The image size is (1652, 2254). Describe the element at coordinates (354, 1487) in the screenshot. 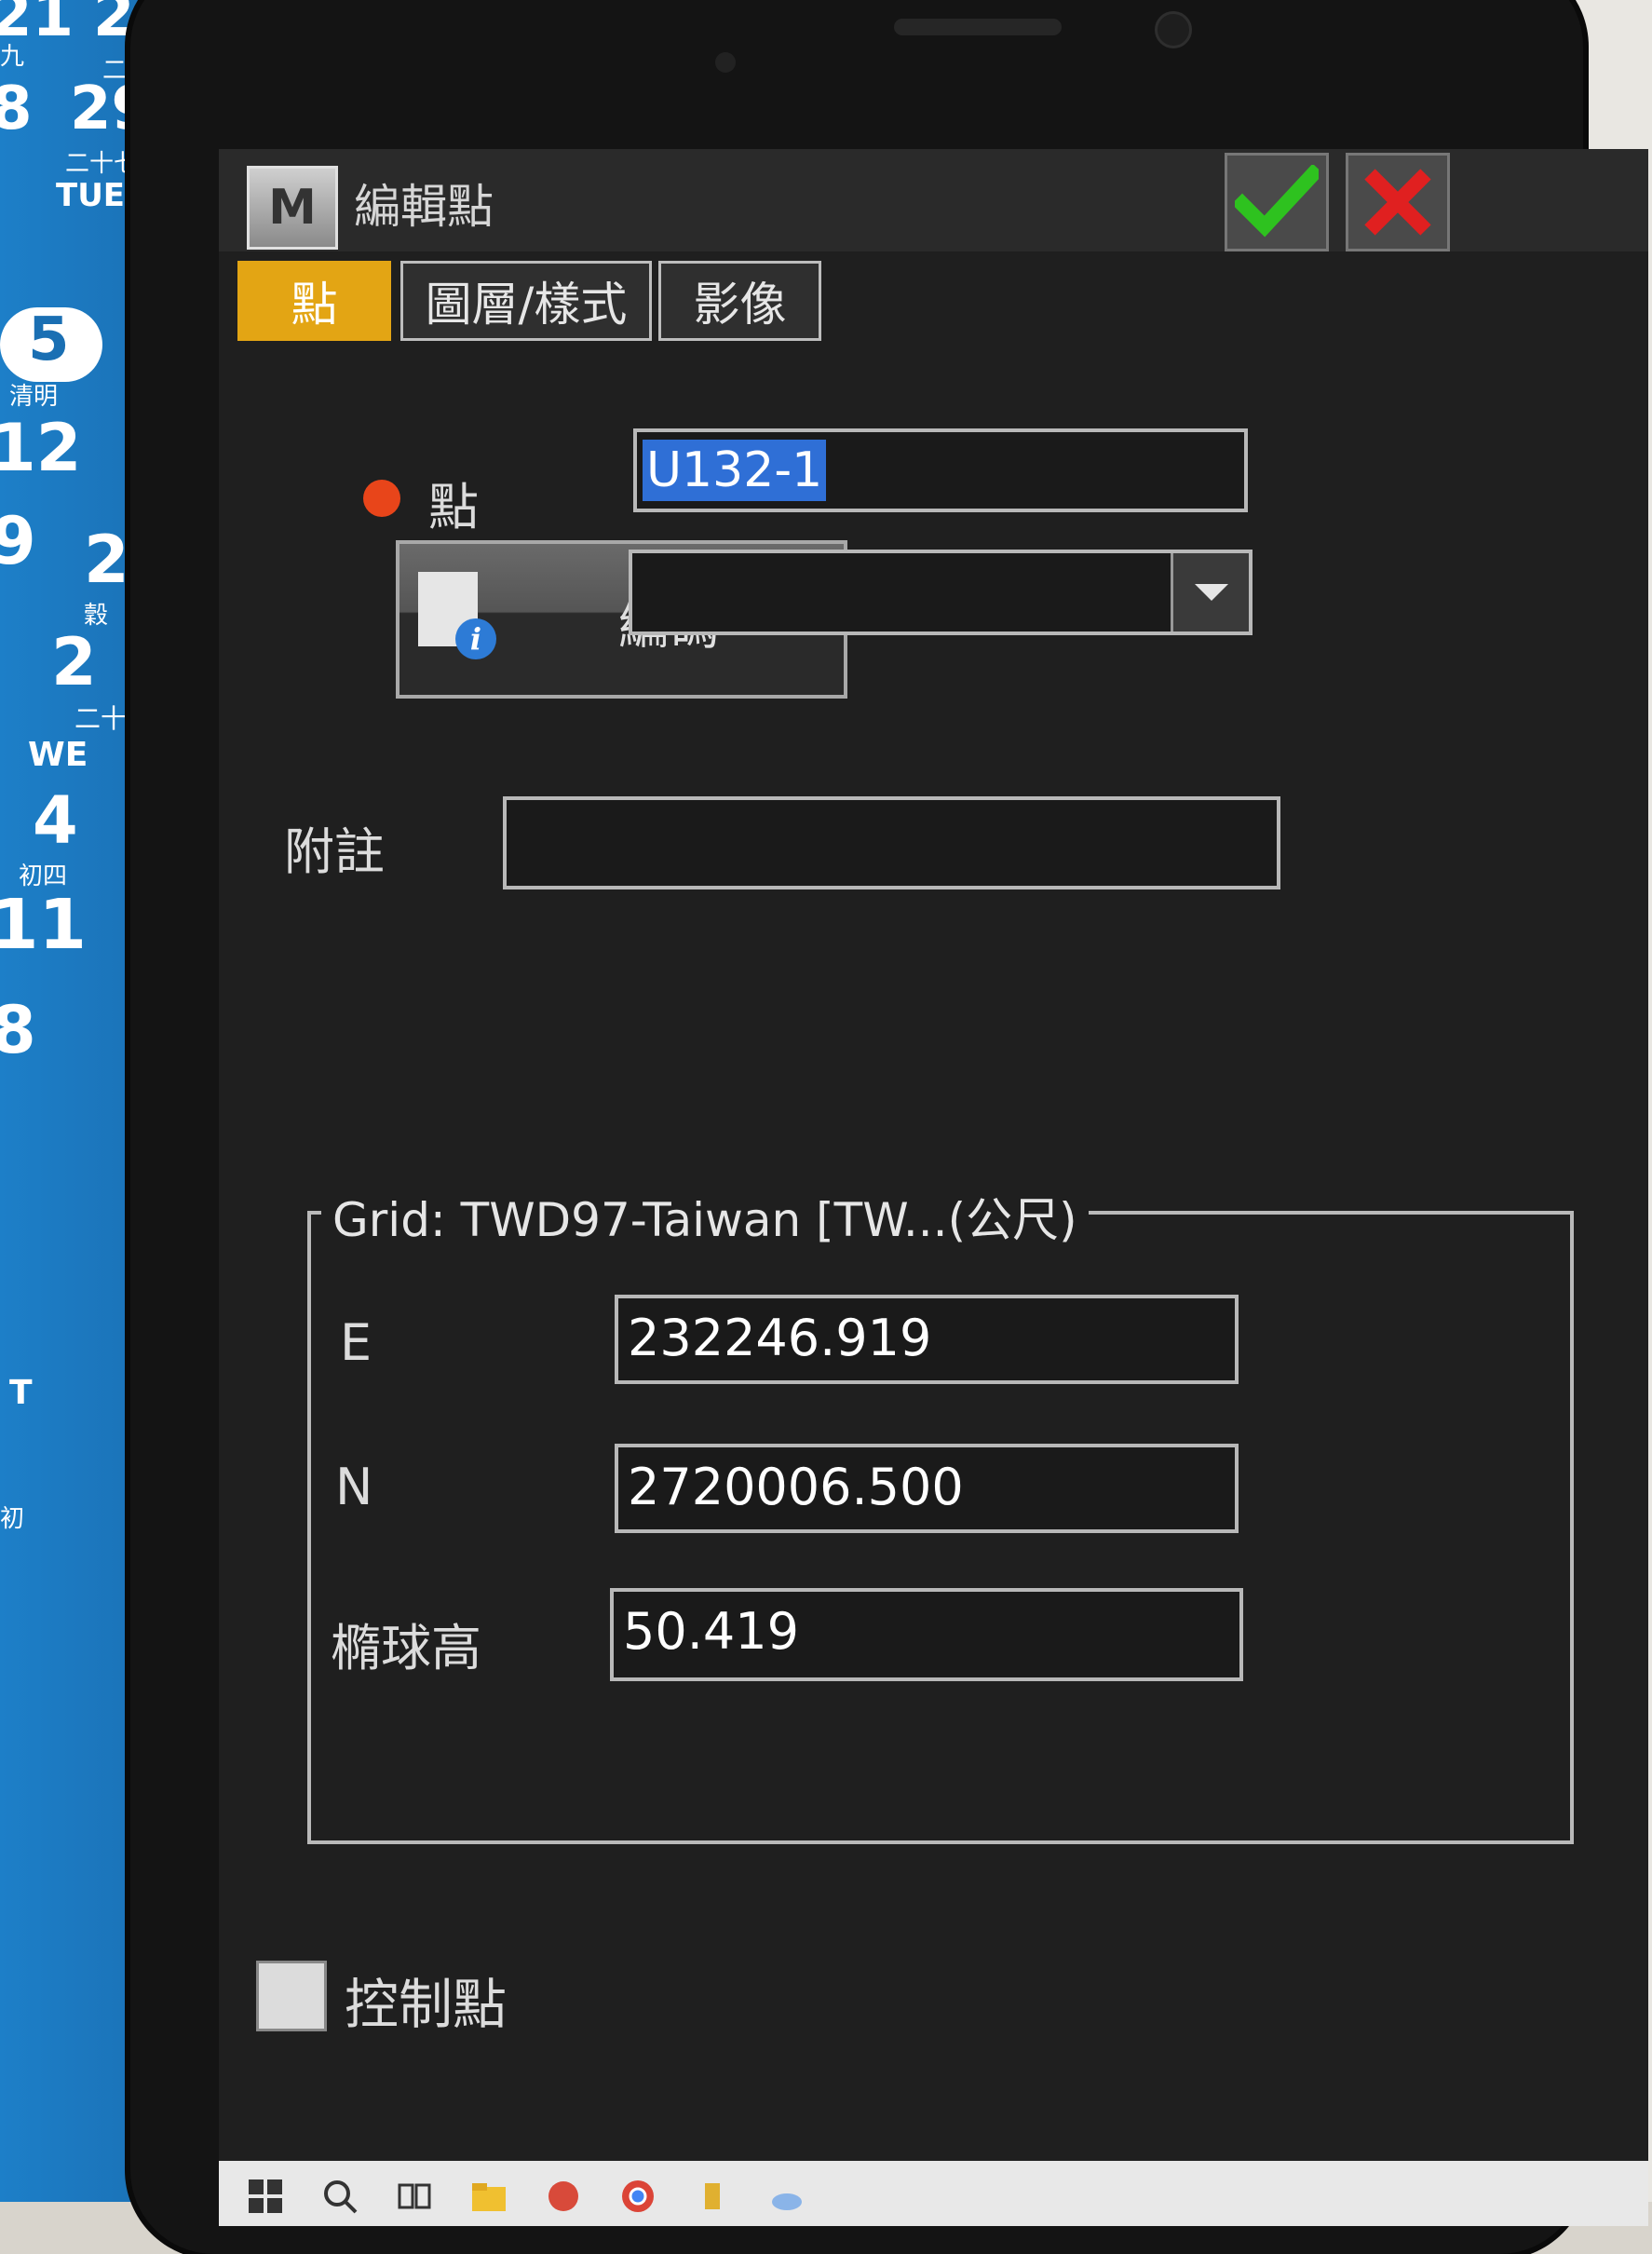

I see `northing-label: N` at that location.